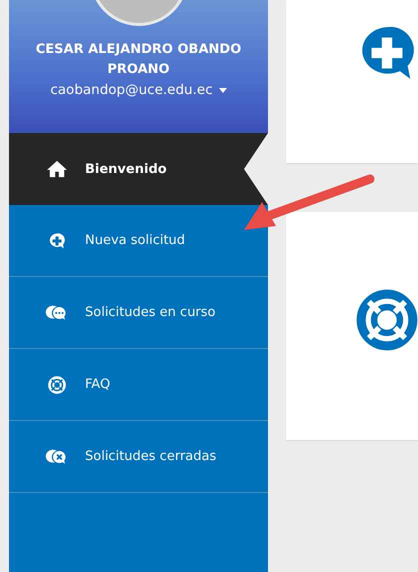  I want to click on user-name: CESAR ALEJANDRO OBANDO PROANO, so click(138, 60).